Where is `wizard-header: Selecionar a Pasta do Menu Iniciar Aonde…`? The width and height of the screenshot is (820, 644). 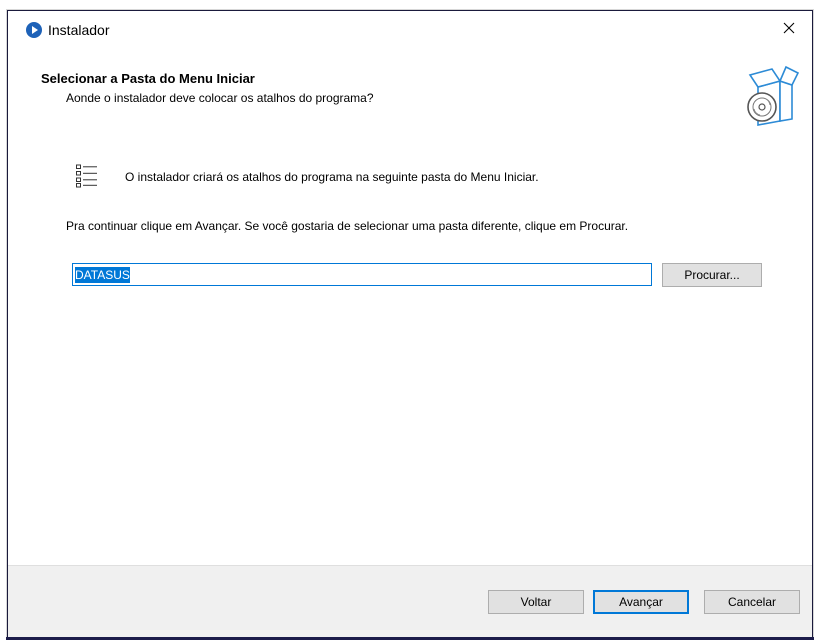
wizard-header: Selecionar a Pasta do Menu Iniciar Aonde… is located at coordinates (410, 85).